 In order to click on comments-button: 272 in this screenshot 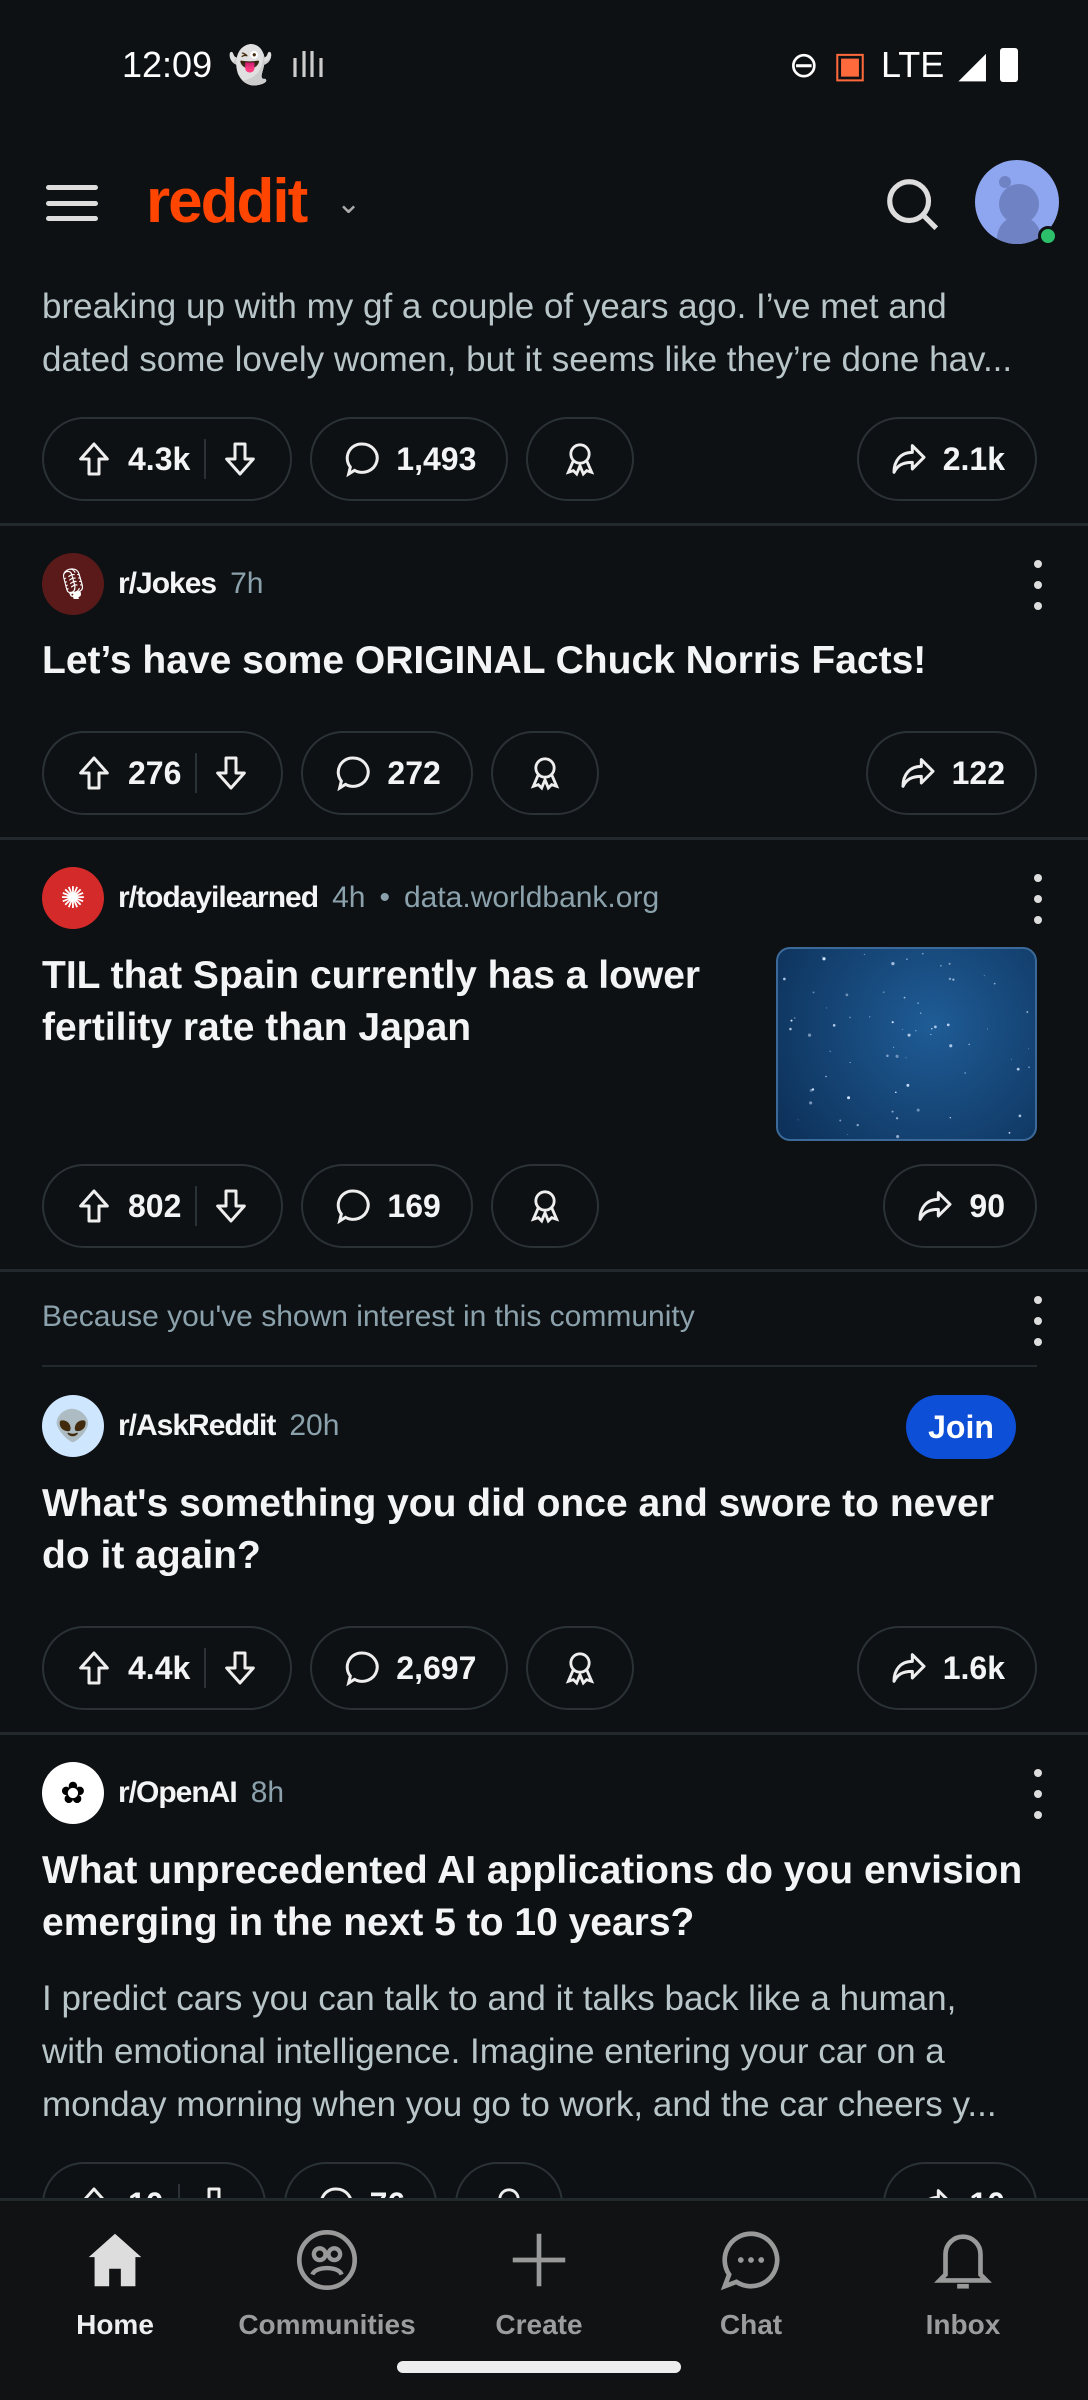, I will do `click(387, 773)`.